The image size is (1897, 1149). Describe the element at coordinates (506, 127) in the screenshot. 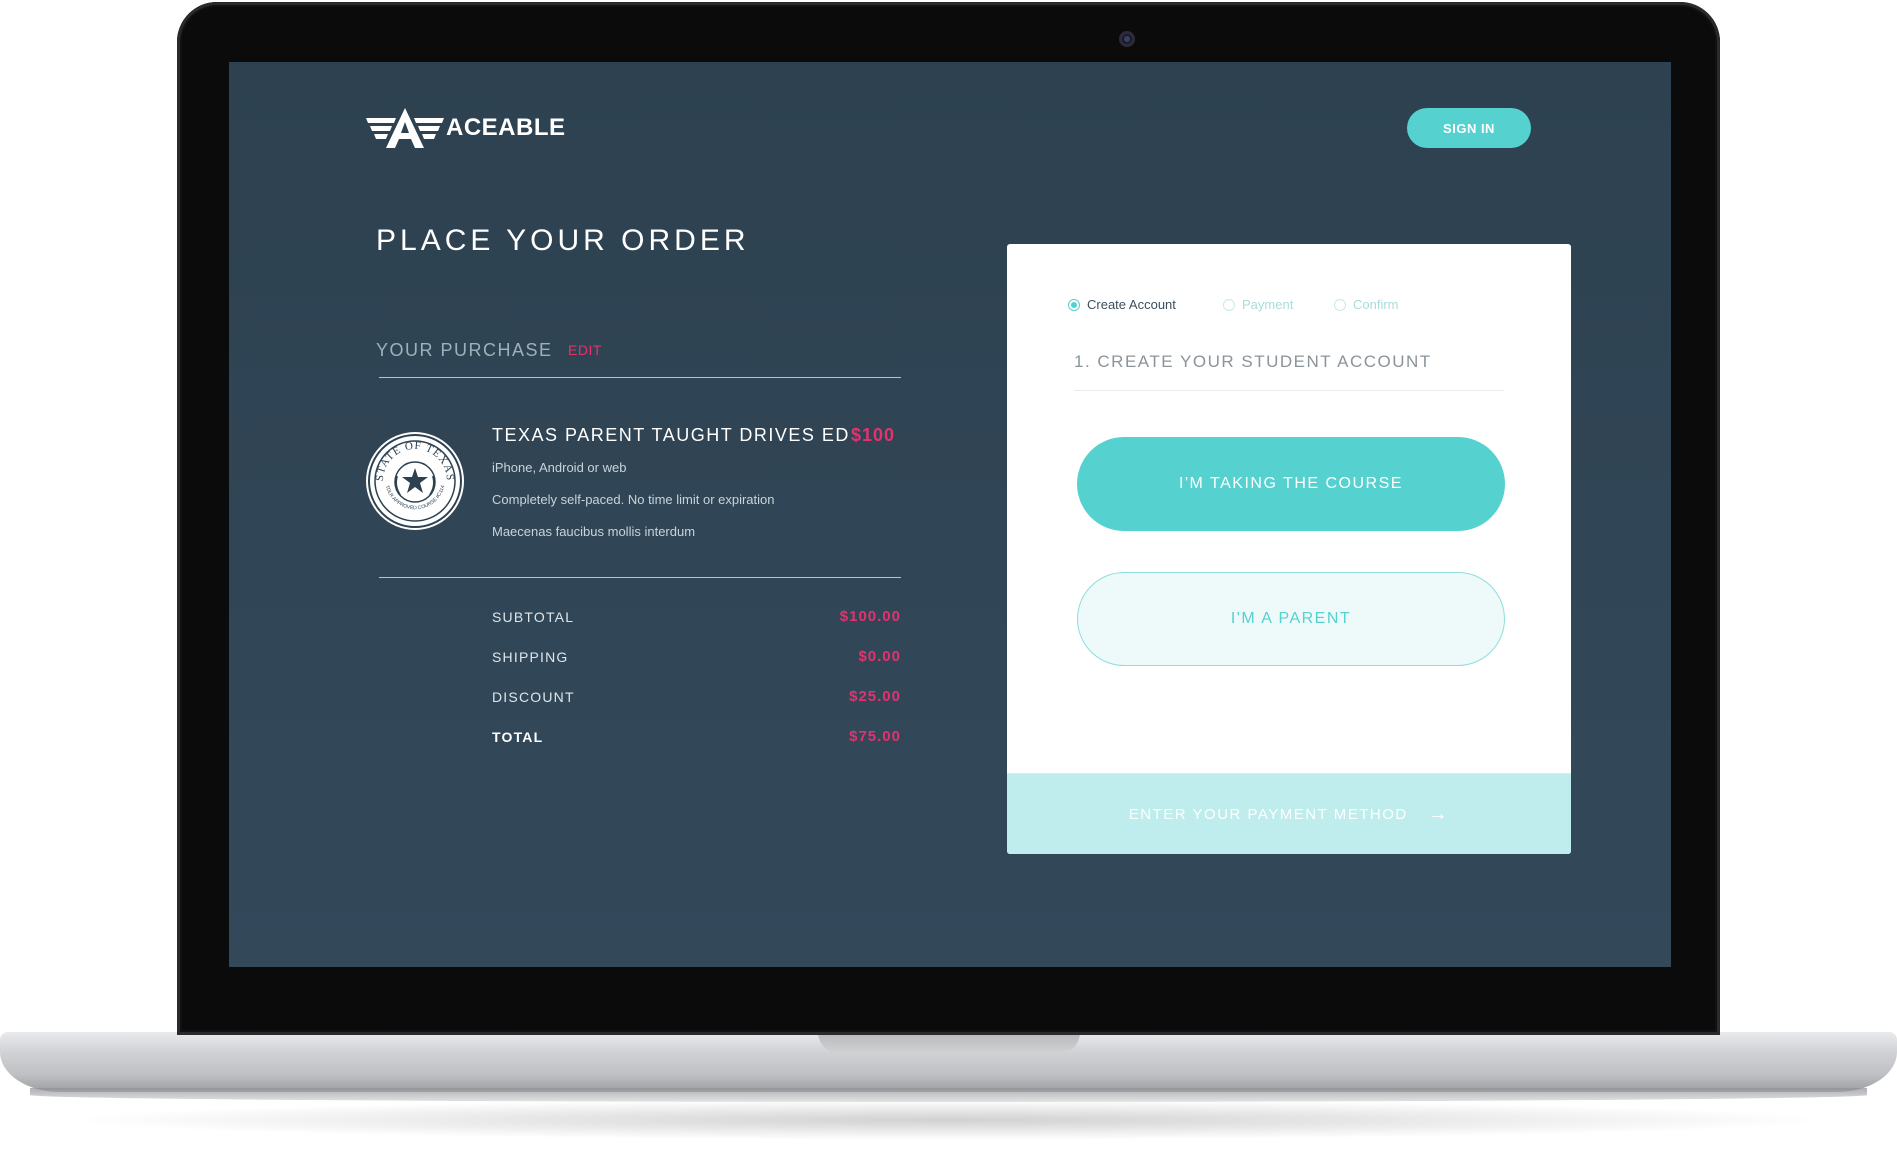

I see `brand-name: ACEABLE` at that location.